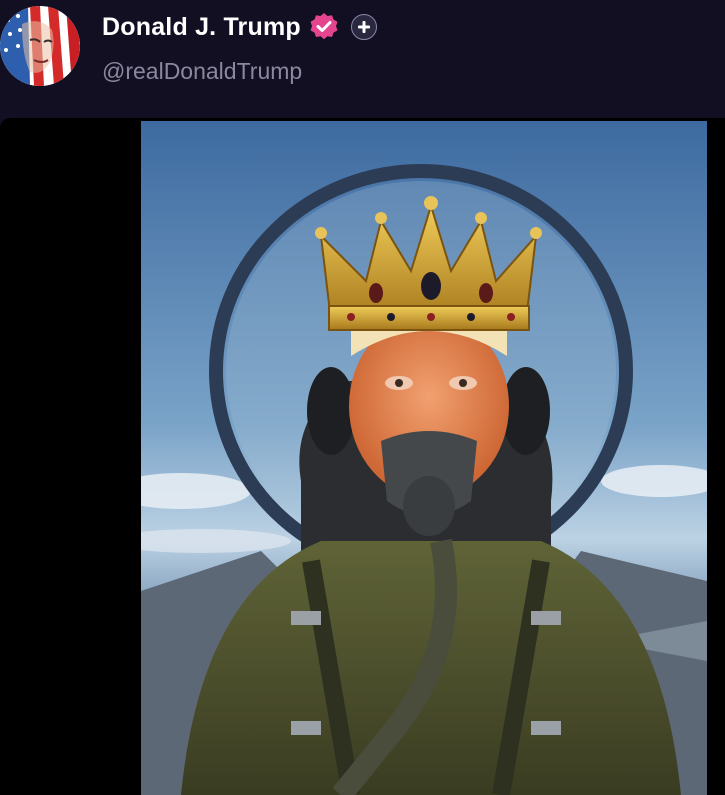  I want to click on author-display-name: Donald J. Trump, so click(201, 27).